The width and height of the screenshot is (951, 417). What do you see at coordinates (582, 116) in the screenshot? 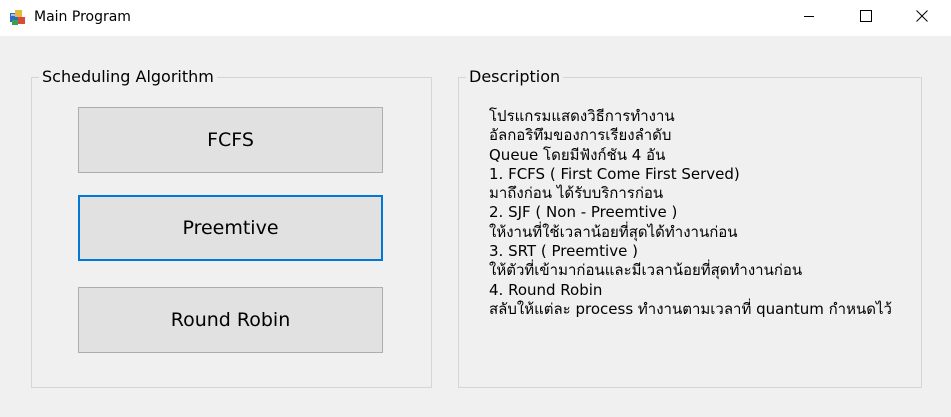
I see `description-line: โปรแกรมแสดงวิธีการทำงาน` at bounding box center [582, 116].